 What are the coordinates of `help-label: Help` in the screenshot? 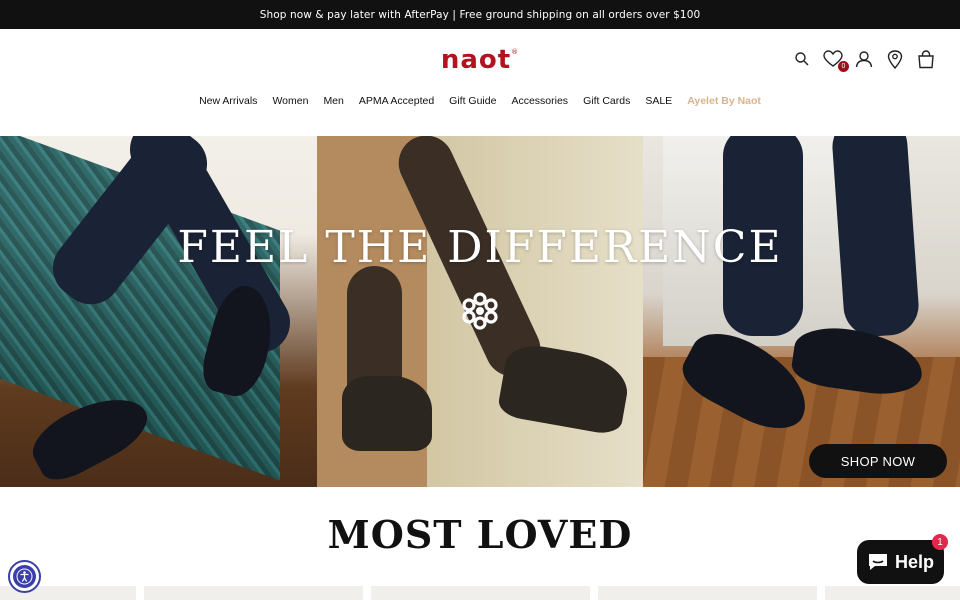 It's located at (914, 561).